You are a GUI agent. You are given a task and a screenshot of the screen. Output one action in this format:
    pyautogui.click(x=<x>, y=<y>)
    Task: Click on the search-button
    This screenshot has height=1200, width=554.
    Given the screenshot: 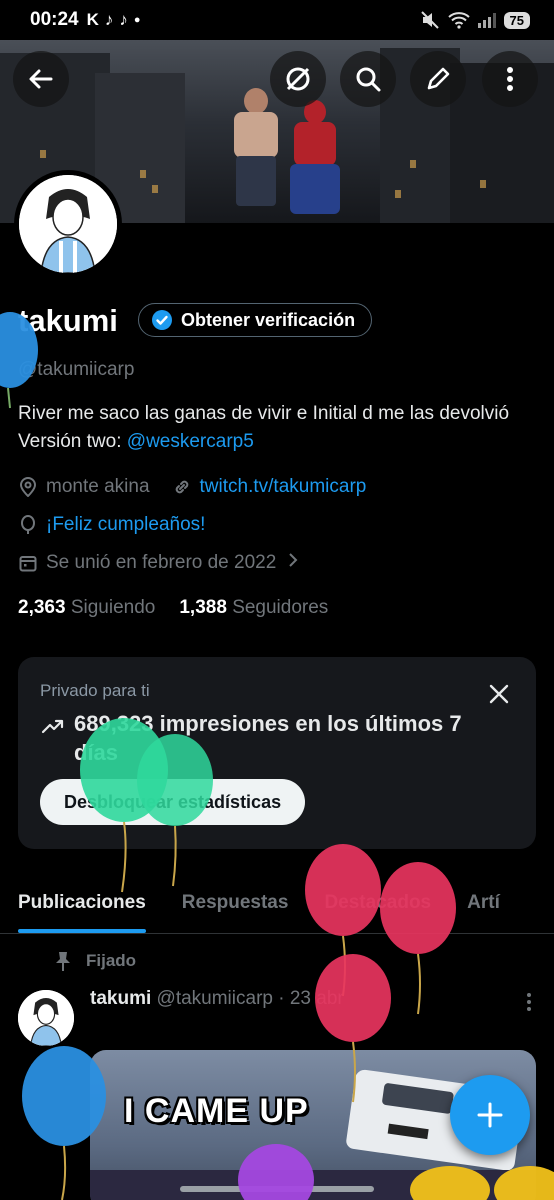 What is the action you would take?
    pyautogui.click(x=368, y=79)
    